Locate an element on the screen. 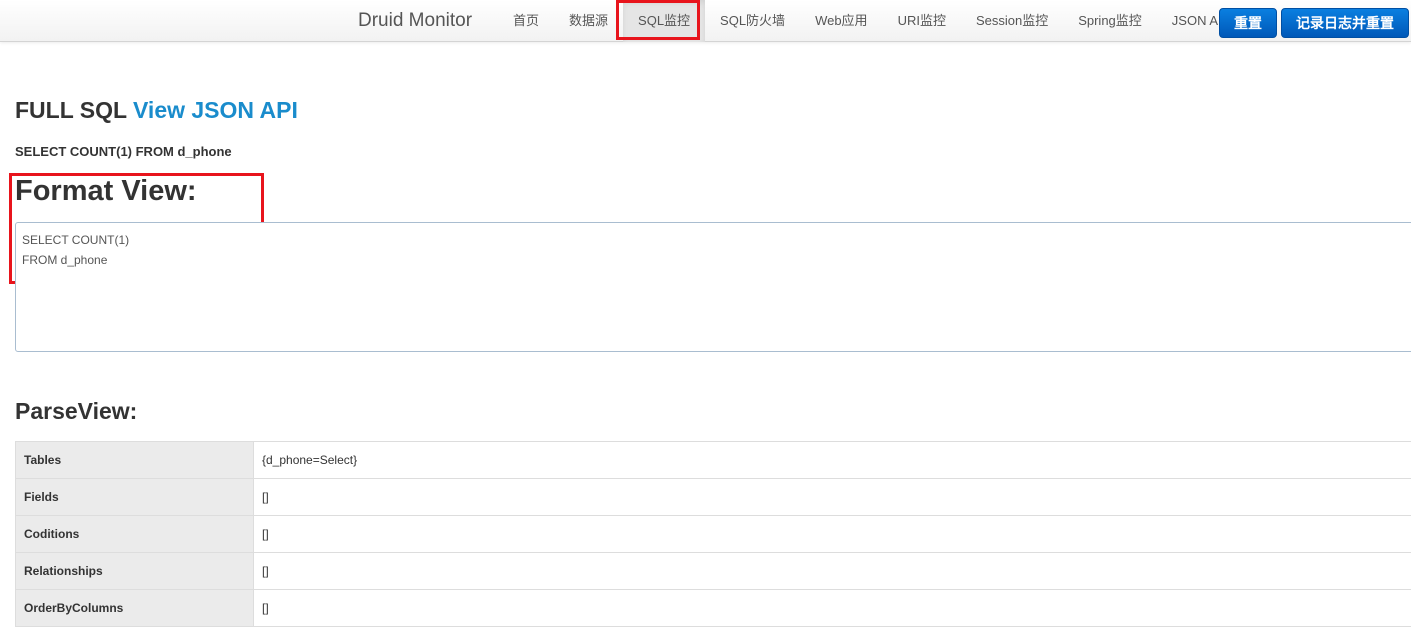 The width and height of the screenshot is (1411, 635). row-key: Coditions is located at coordinates (134, 534).